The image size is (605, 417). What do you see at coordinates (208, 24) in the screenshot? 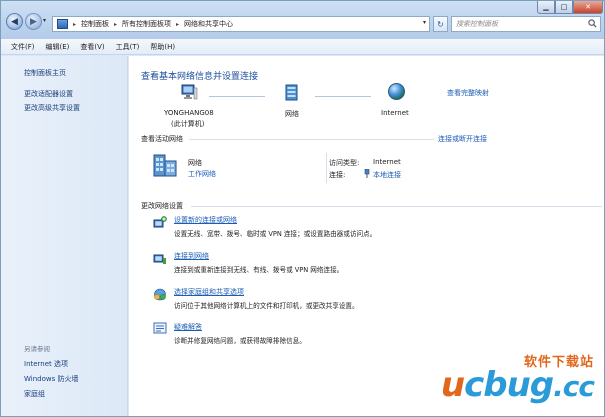
I see `breadcrumb-network-center: 网络和共享中心` at bounding box center [208, 24].